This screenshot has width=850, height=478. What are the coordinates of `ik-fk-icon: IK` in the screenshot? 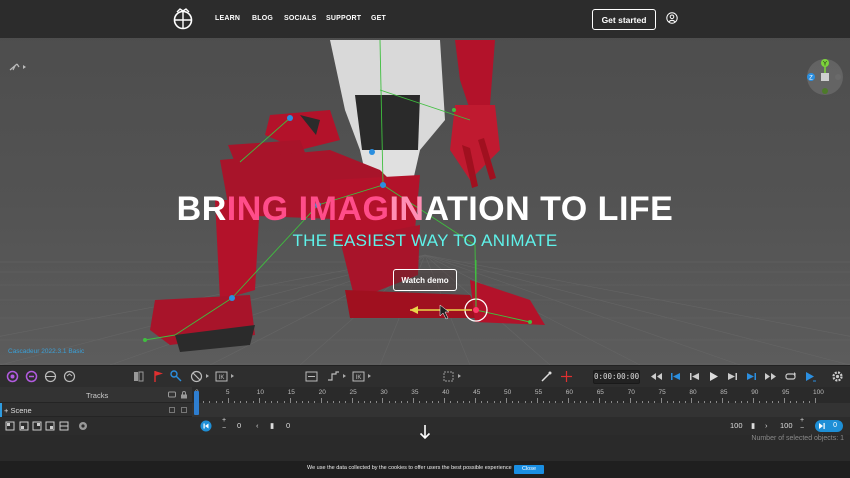 It's located at (358, 376).